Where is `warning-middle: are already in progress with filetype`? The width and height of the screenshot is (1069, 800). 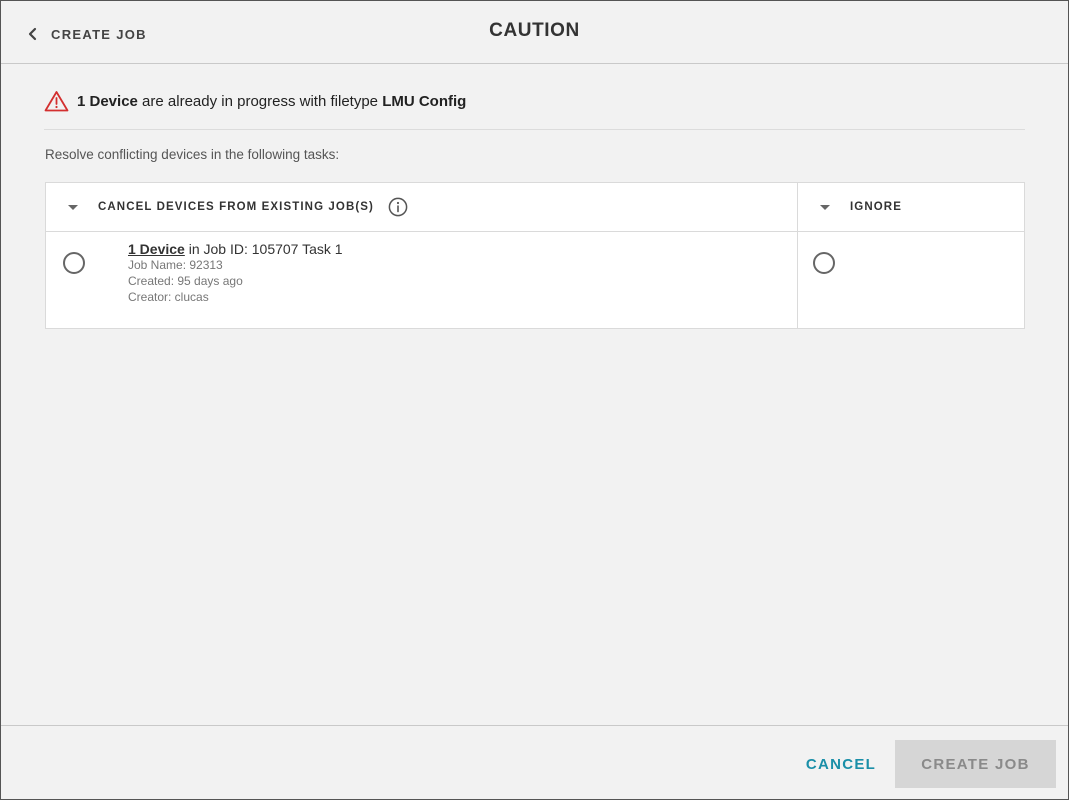
warning-middle: are already in progress with filetype is located at coordinates (260, 101).